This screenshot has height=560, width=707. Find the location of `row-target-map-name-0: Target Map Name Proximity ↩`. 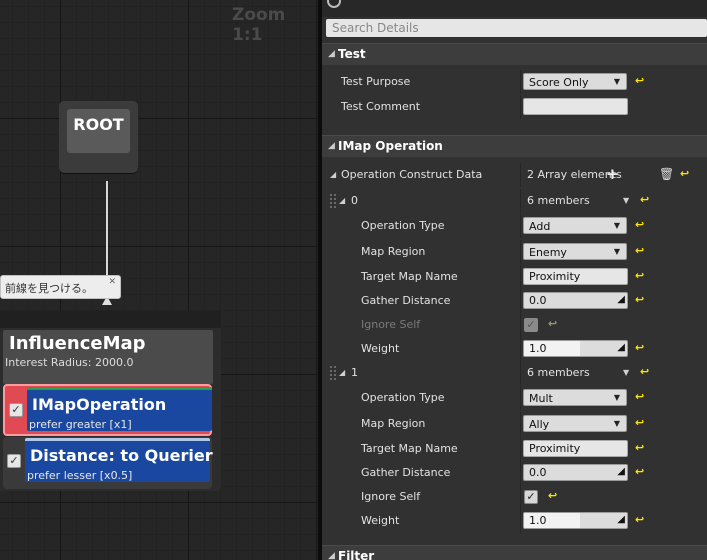

row-target-map-name-0: Target Map Name Proximity ↩ is located at coordinates (514, 277).